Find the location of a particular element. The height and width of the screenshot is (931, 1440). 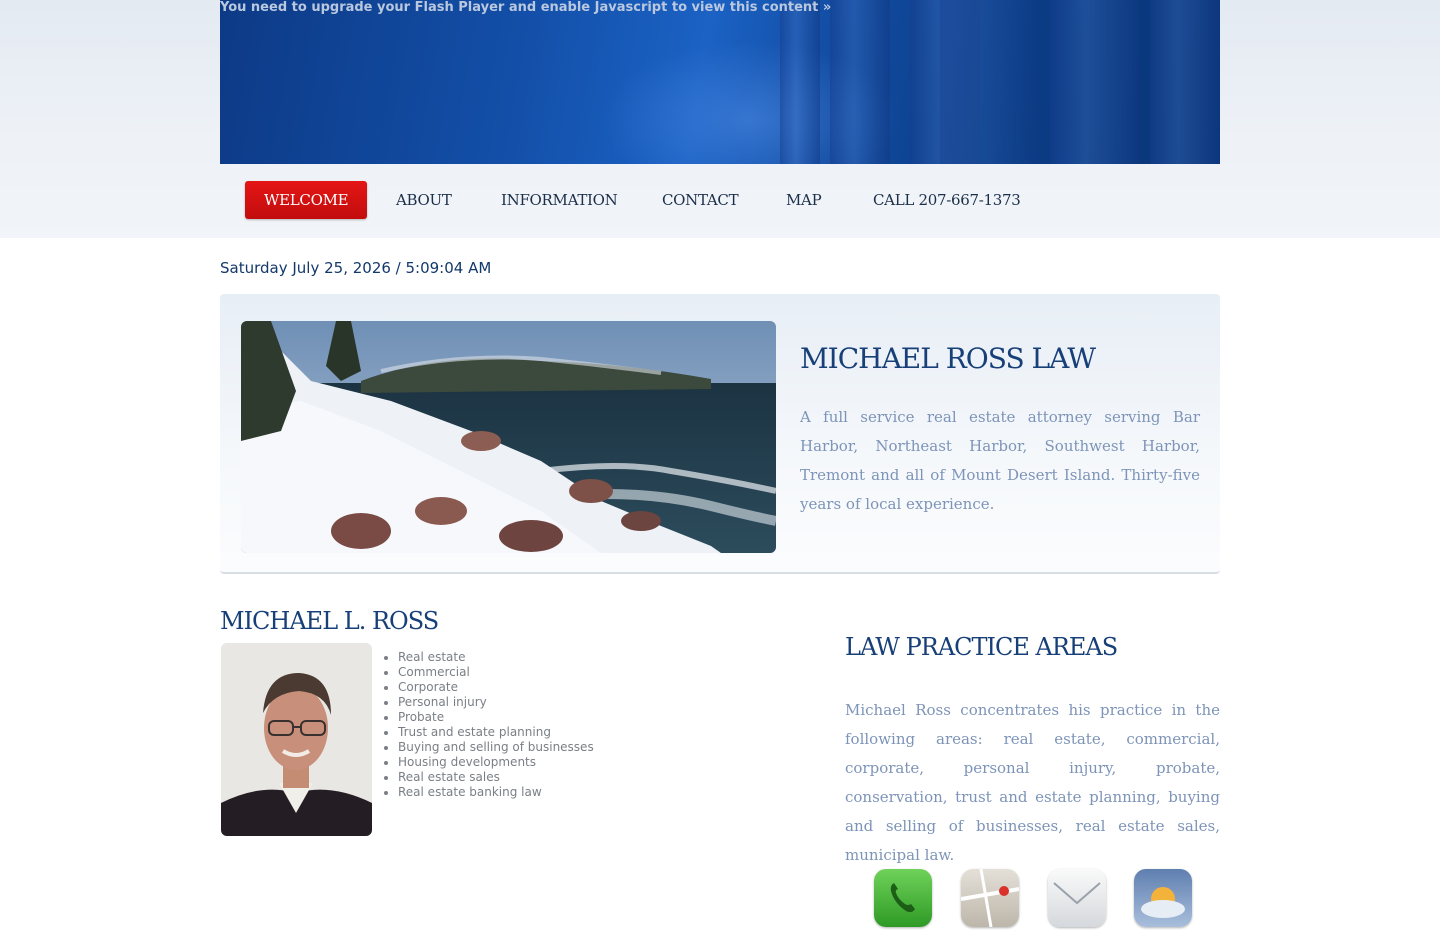

list-item: Buying and selling of businesses is located at coordinates (496, 747).